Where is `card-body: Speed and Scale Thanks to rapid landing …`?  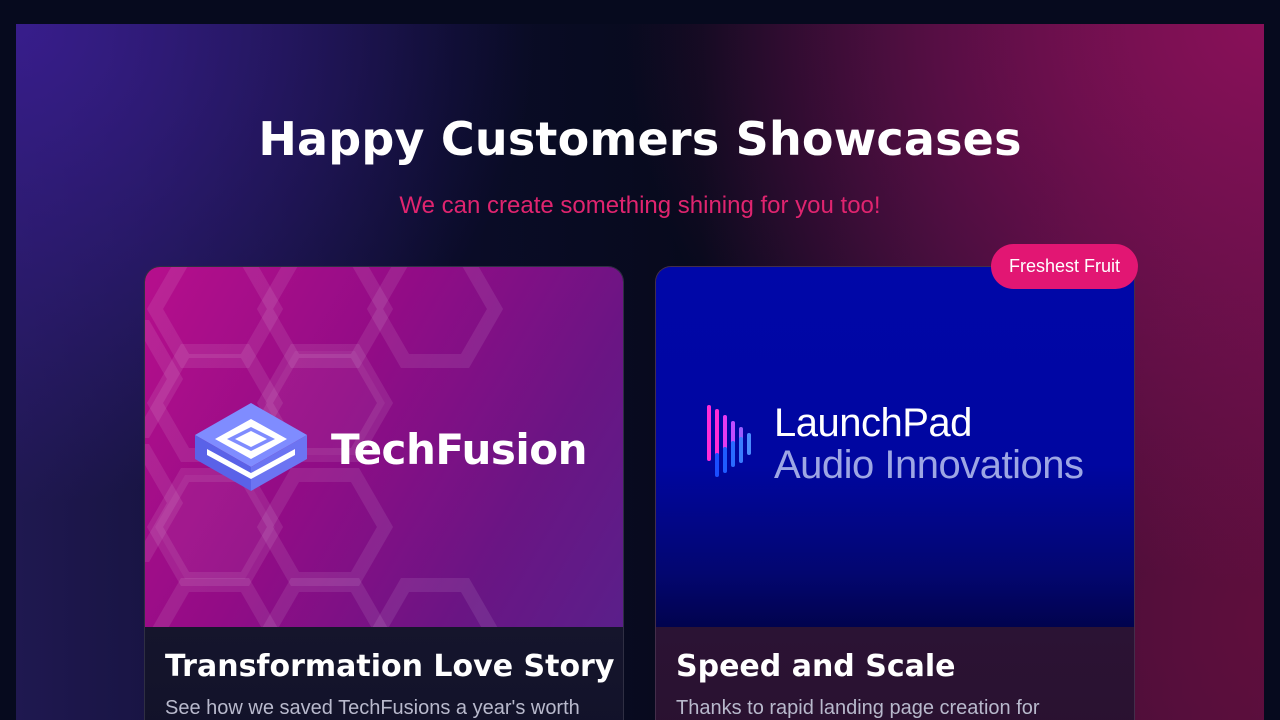
card-body: Speed and Scale Thanks to rapid landing … is located at coordinates (895, 673).